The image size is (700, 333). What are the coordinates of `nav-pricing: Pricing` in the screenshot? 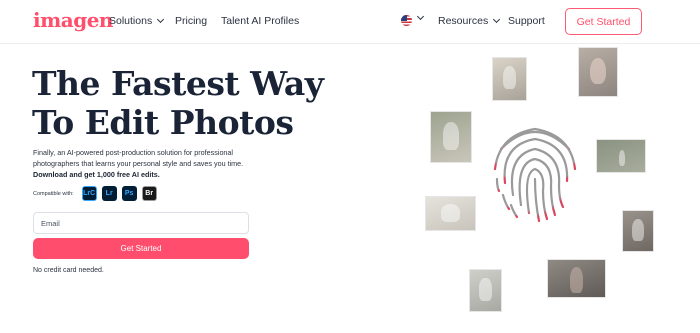 It's located at (191, 21).